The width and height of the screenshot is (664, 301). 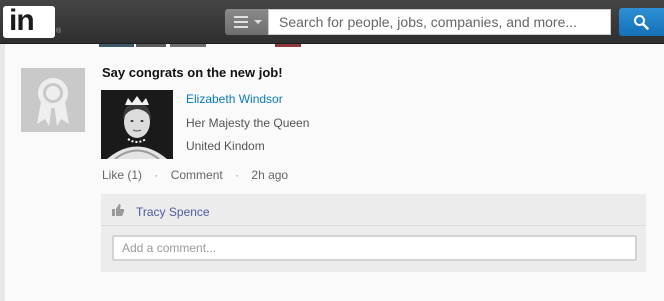 I want to click on comment-input, so click(x=374, y=248).